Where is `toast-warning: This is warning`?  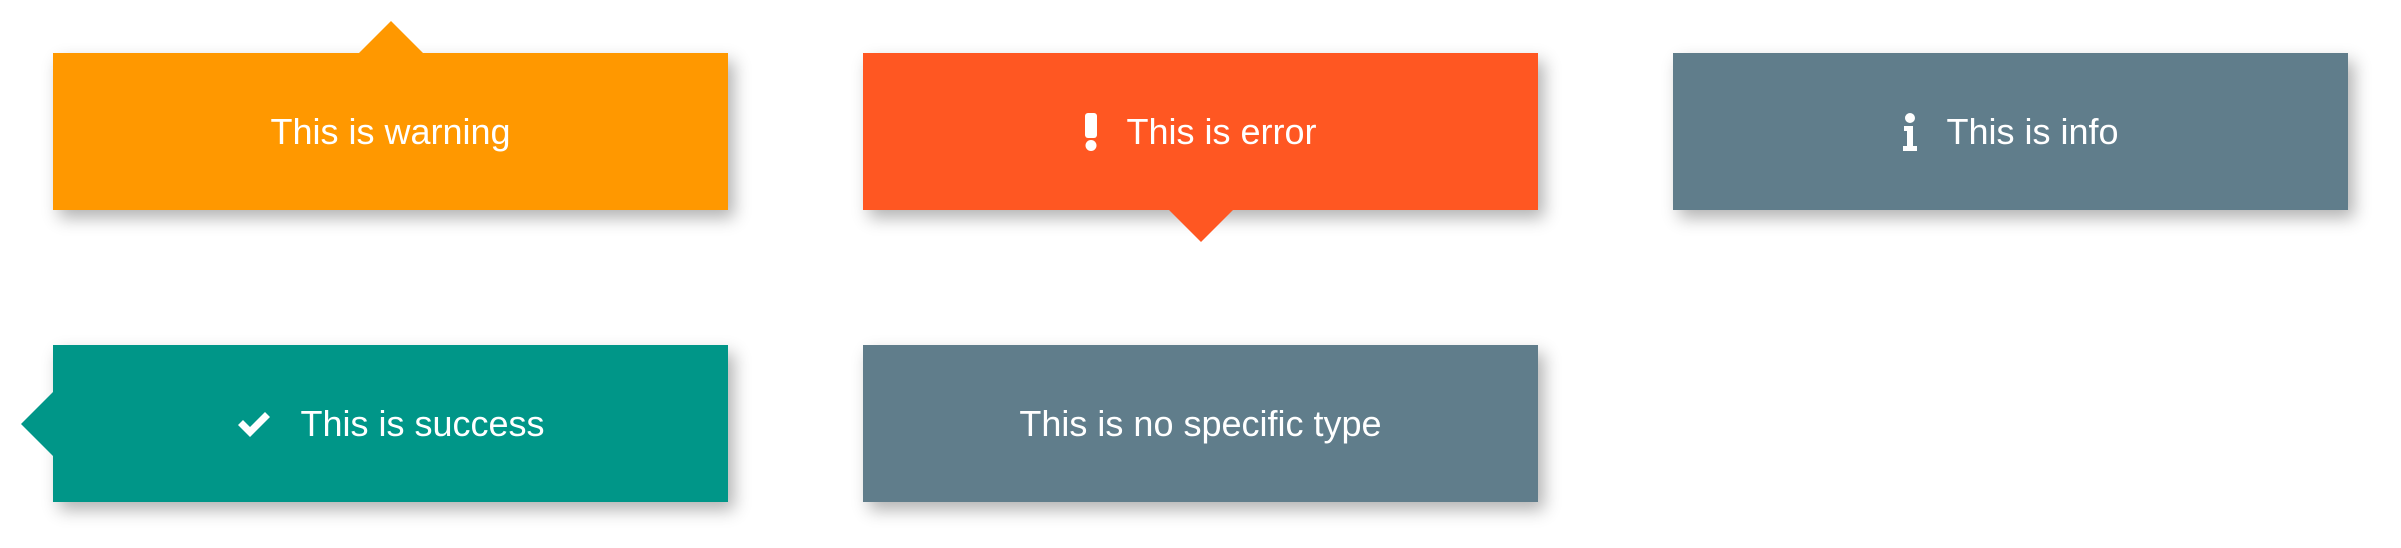
toast-warning: This is warning is located at coordinates (390, 115).